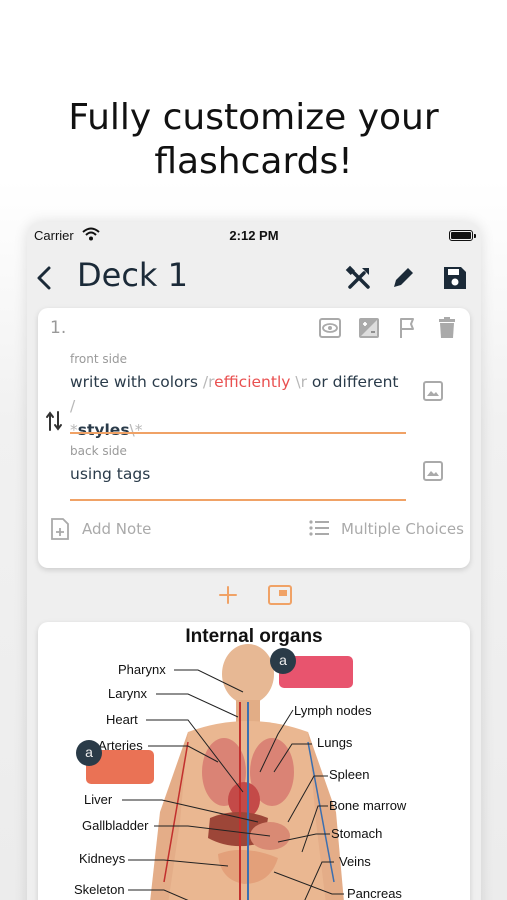  What do you see at coordinates (238, 433) in the screenshot?
I see `front-underline` at bounding box center [238, 433].